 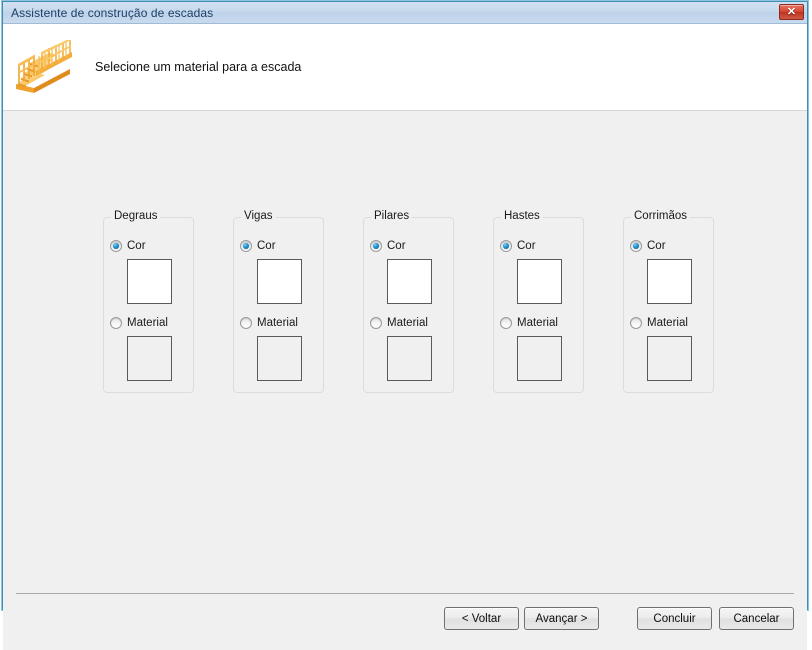 What do you see at coordinates (661, 216) in the screenshot?
I see `group-title: Corrimãos` at bounding box center [661, 216].